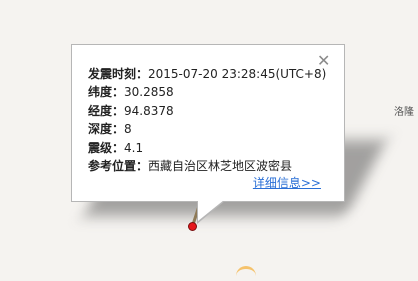  I want to click on row-label: 震级：, so click(106, 147).